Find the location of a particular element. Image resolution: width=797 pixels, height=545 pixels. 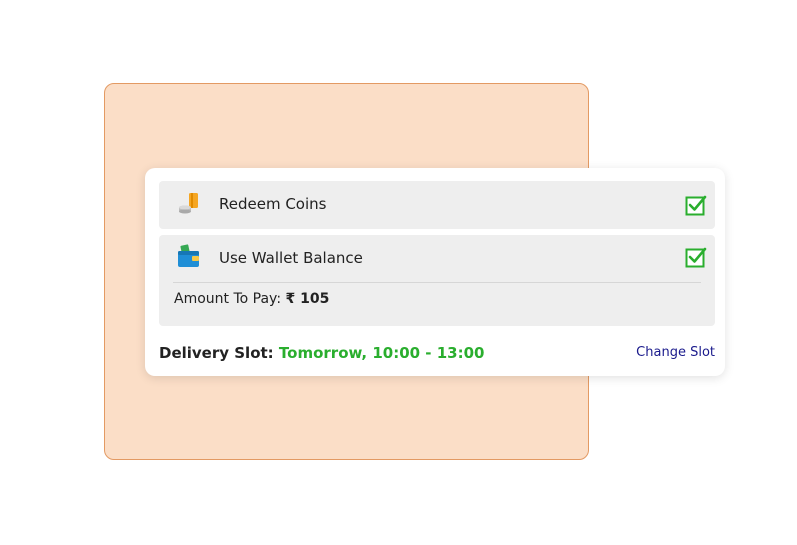

divider is located at coordinates (437, 282).